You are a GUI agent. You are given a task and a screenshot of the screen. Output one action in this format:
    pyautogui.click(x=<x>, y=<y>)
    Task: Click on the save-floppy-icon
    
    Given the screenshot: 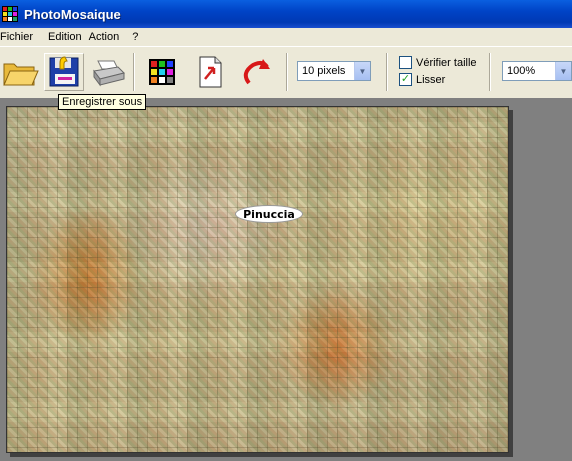 What is the action you would take?
    pyautogui.click(x=64, y=71)
    